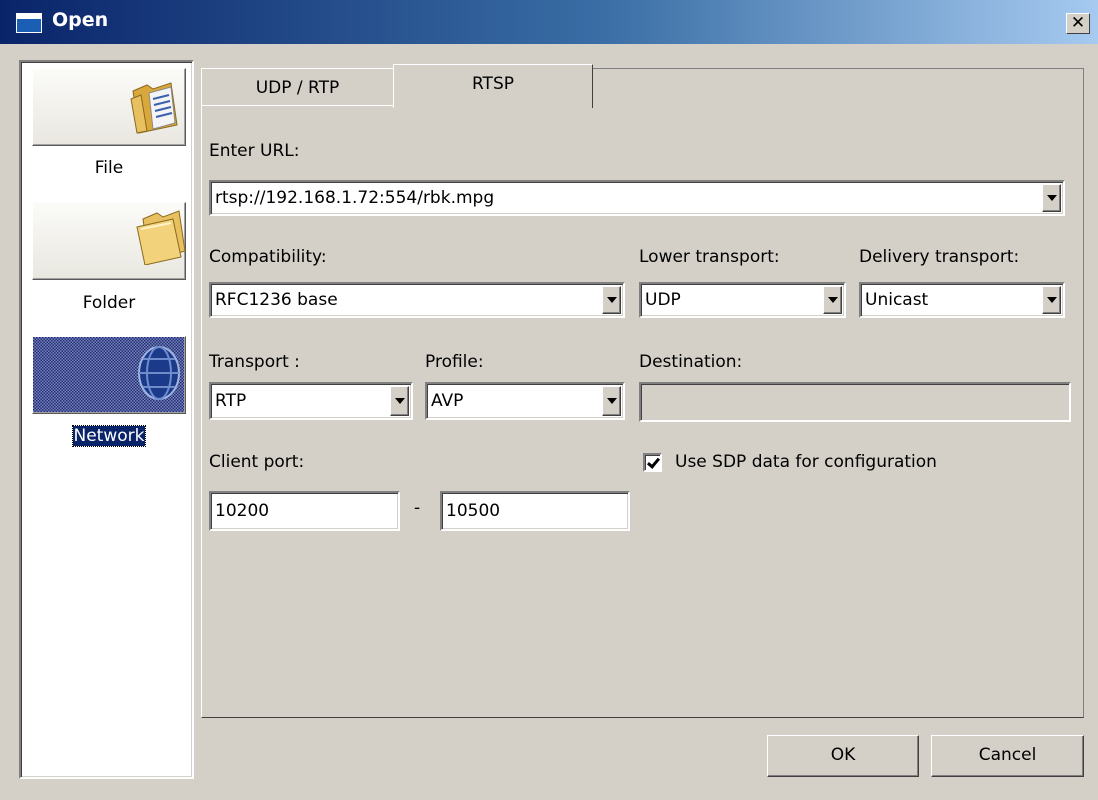 The height and width of the screenshot is (800, 1098). I want to click on url-dropdown-button, so click(1051, 198).